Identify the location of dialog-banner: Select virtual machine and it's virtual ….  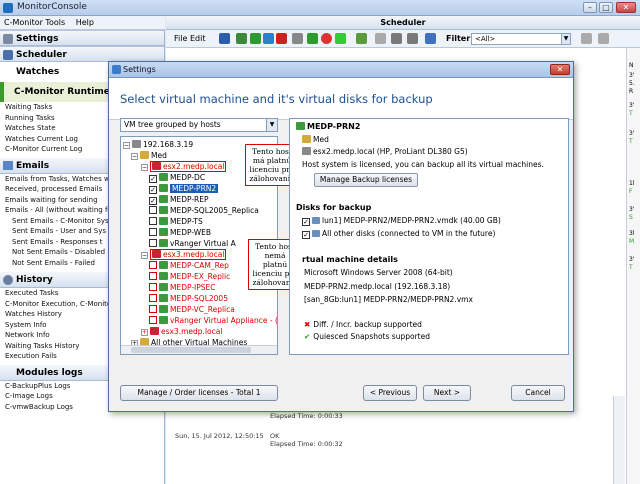
(341, 99).